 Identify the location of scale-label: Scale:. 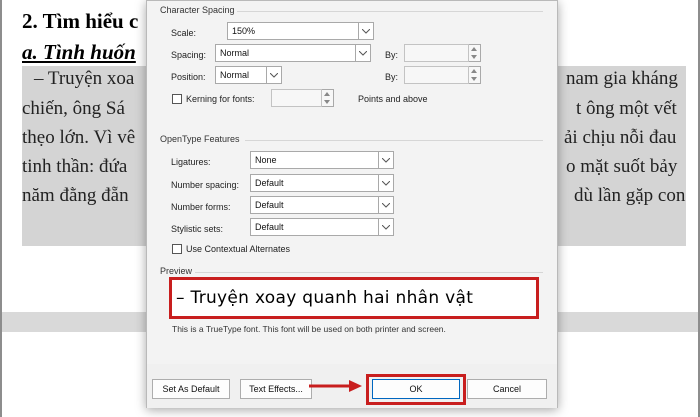
(184, 33).